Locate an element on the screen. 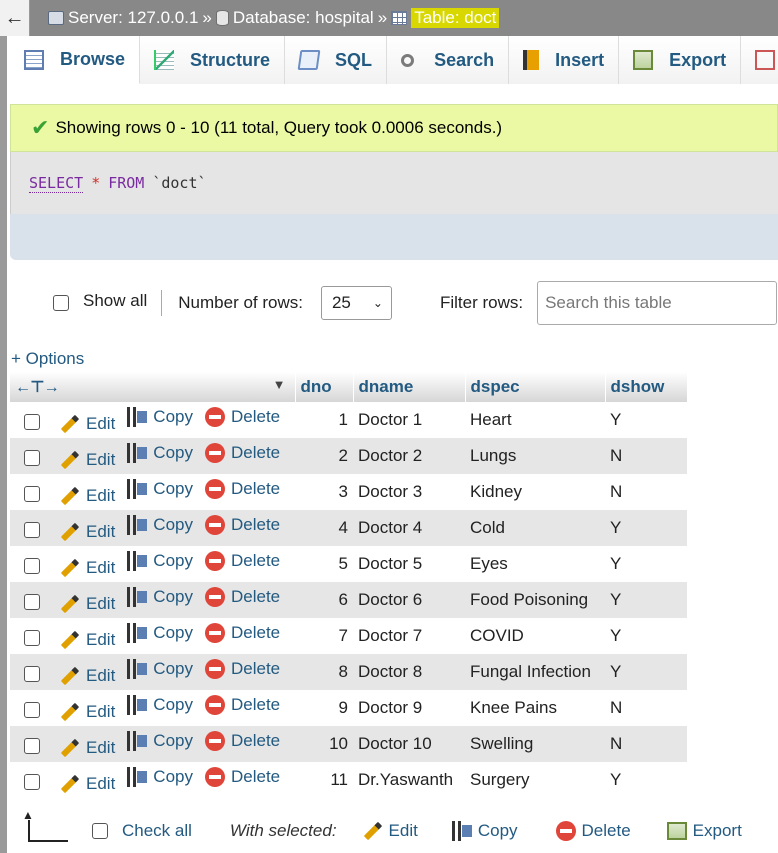  cell-dspec: Kidney is located at coordinates (535, 492).